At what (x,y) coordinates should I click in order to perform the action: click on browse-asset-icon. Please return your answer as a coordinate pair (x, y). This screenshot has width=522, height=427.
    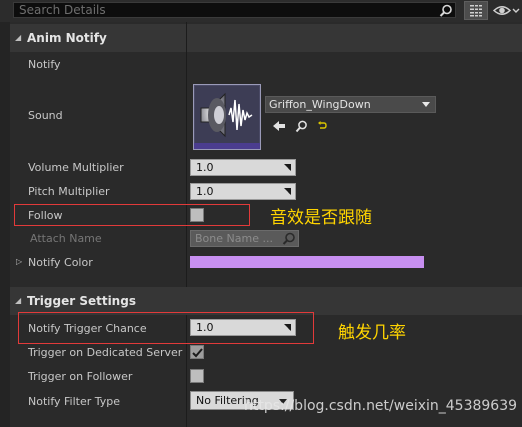
    Looking at the image, I should click on (301, 126).